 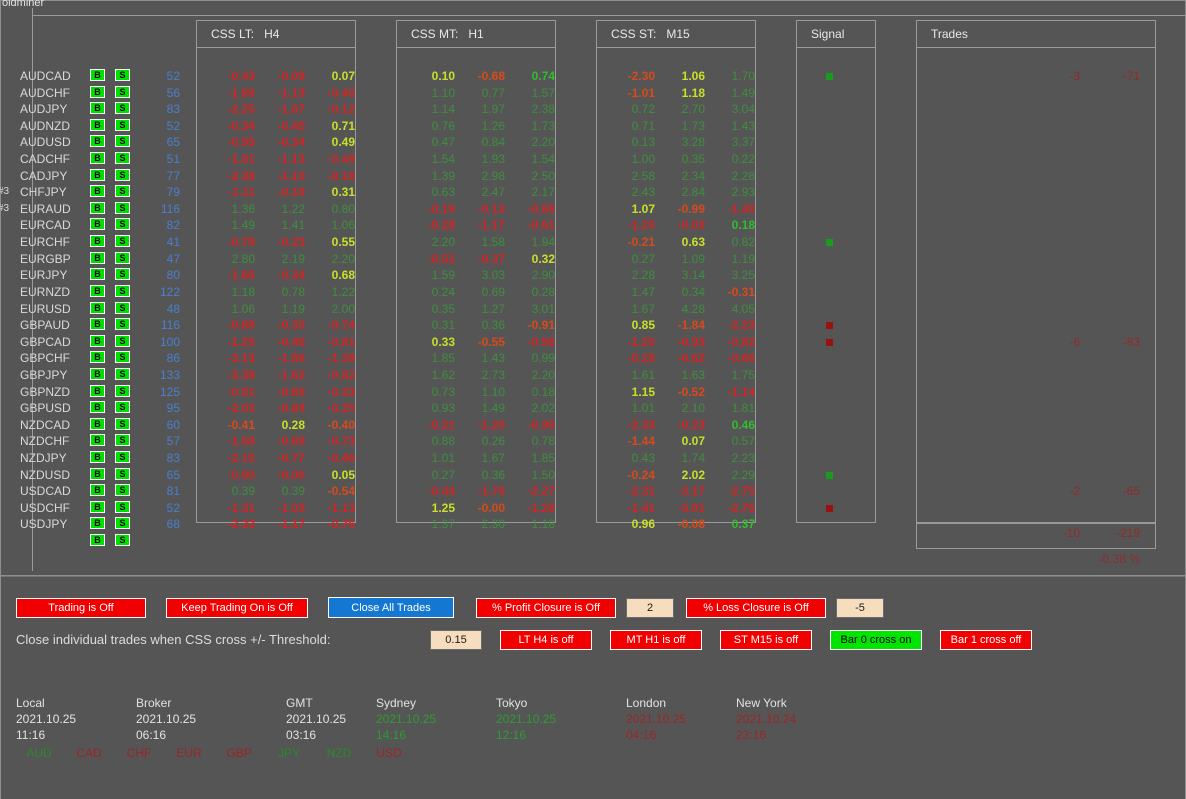 What do you see at coordinates (389, 753) in the screenshot?
I see `currency-usd: USD` at bounding box center [389, 753].